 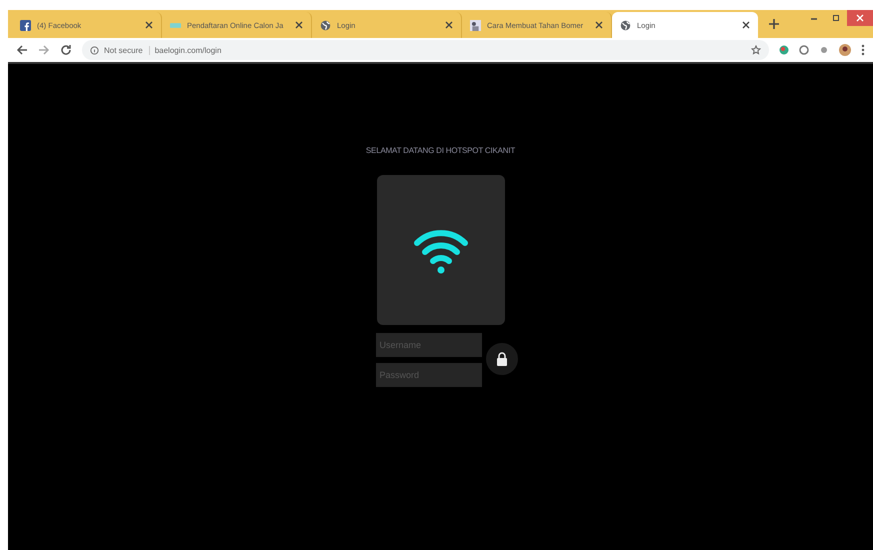 What do you see at coordinates (784, 50) in the screenshot?
I see `extension-icon` at bounding box center [784, 50].